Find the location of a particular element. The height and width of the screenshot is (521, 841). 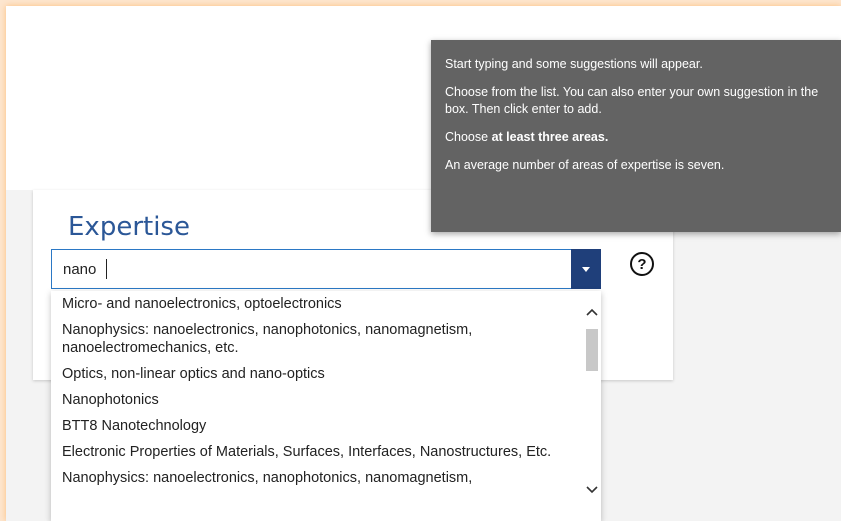

tooltip-line-3: Choose at least three areas. is located at coordinates (636, 137).